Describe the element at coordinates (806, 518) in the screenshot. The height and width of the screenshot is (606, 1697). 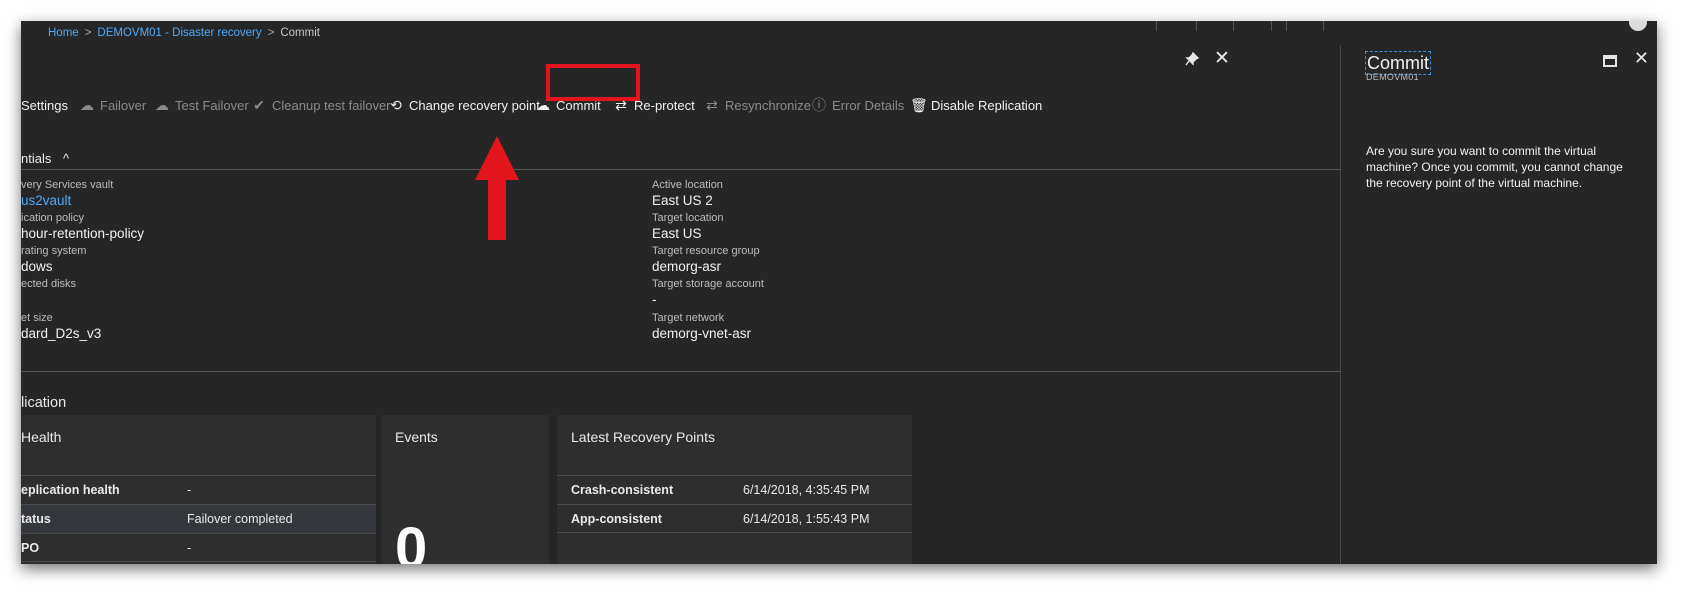
I see `row-value: 6/14/2018, 1:55:43 PM` at that location.